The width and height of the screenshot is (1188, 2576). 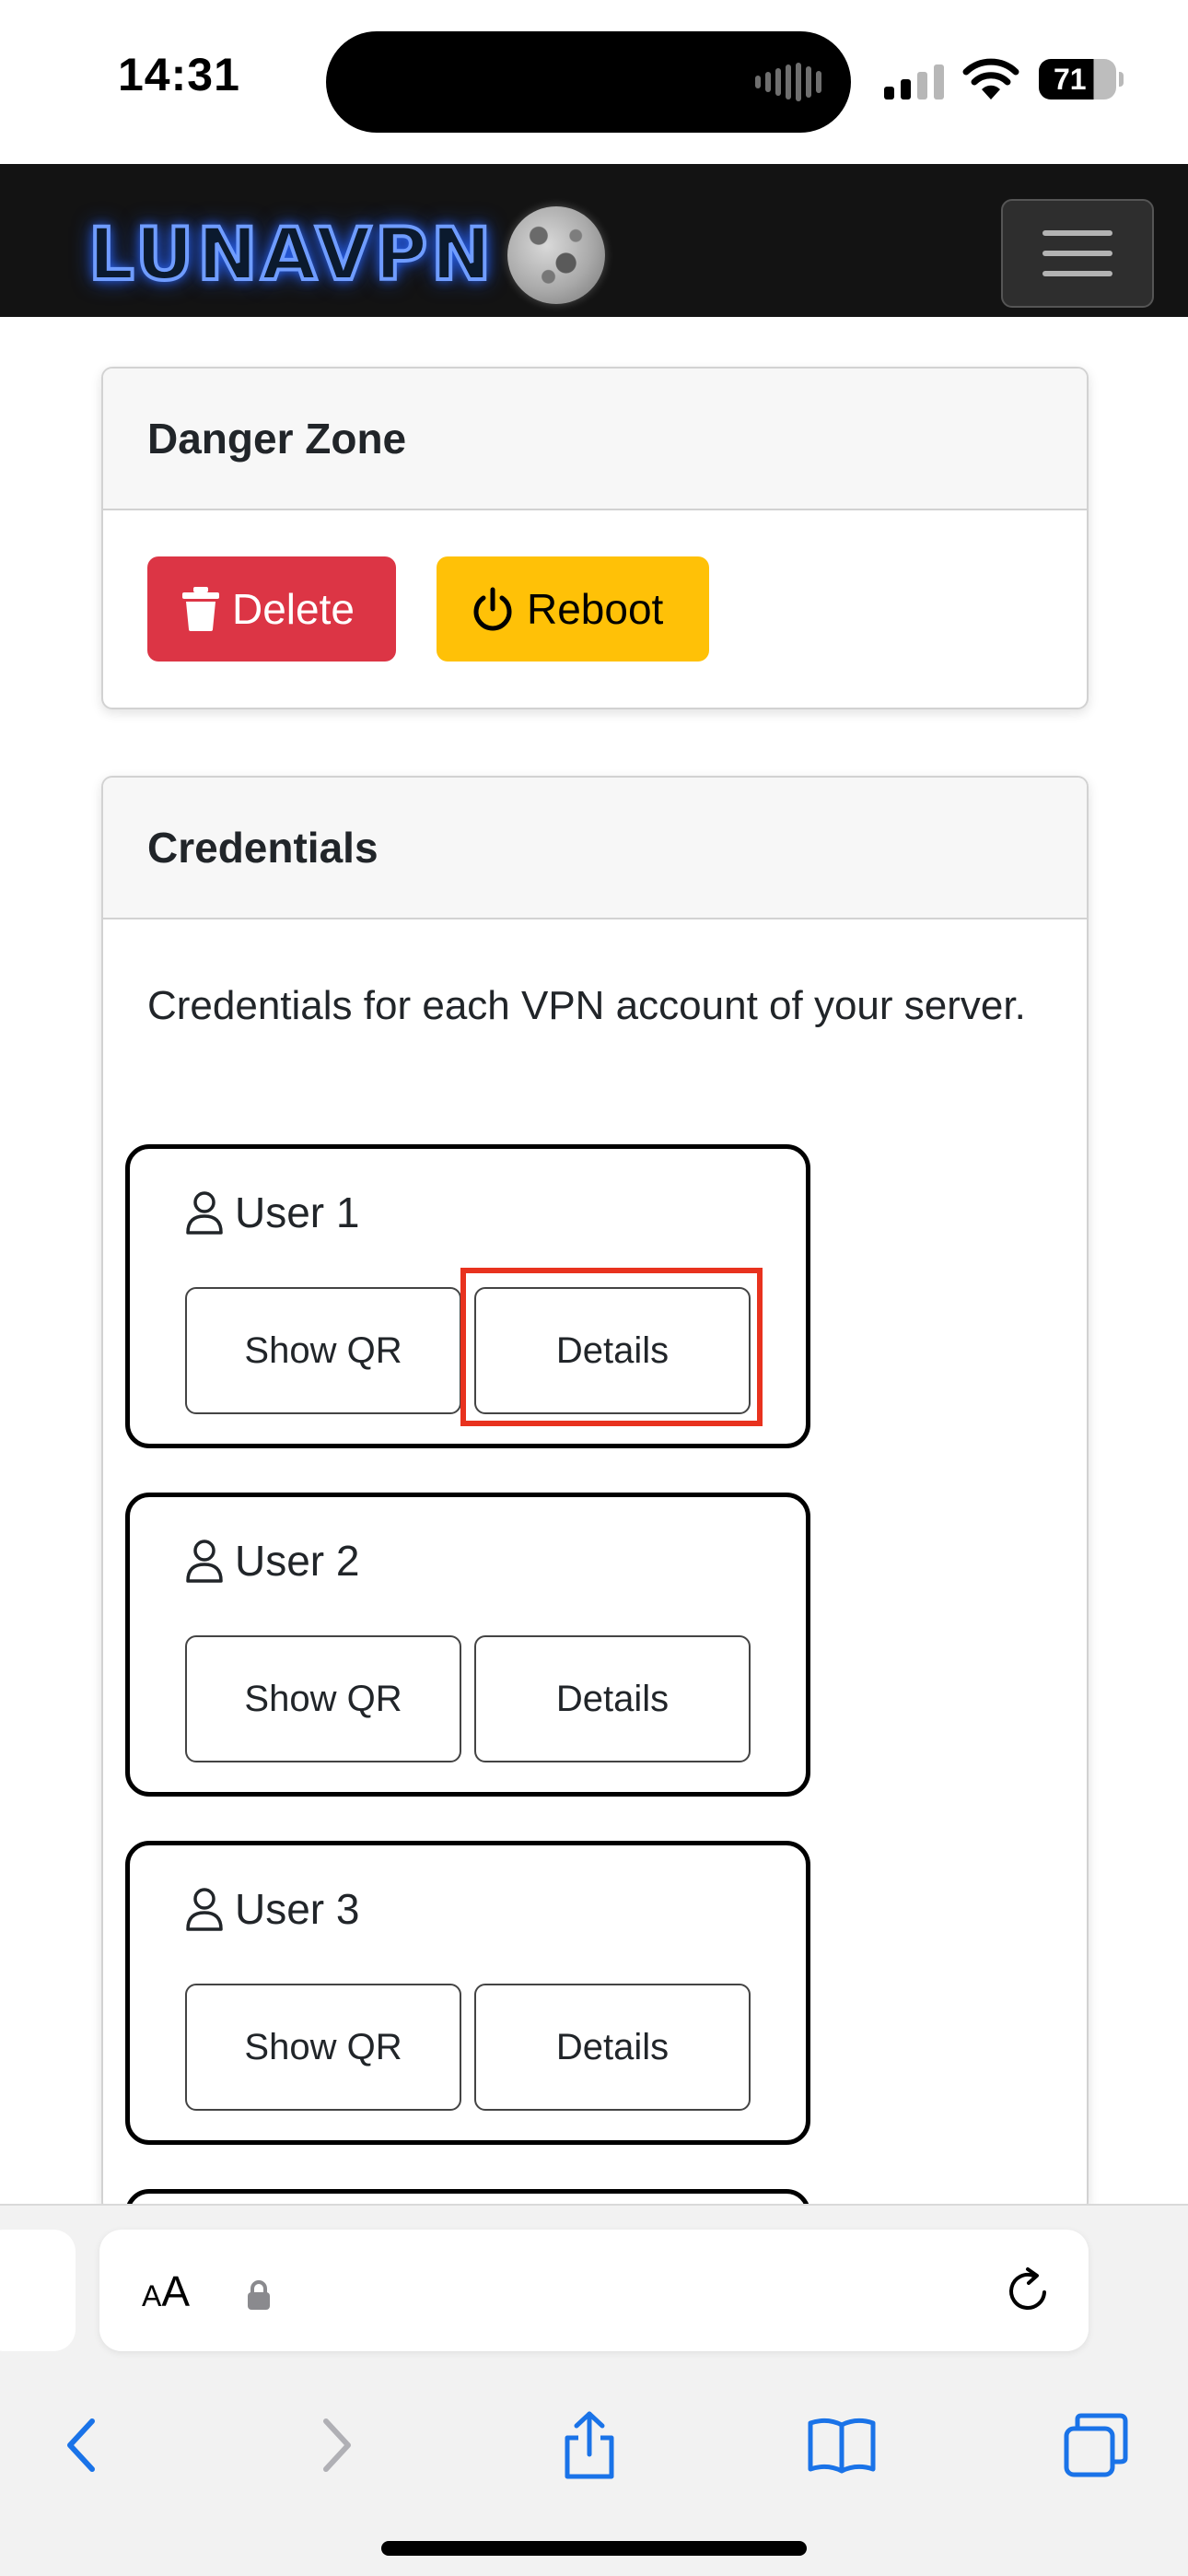 I want to click on trash-icon, so click(x=201, y=609).